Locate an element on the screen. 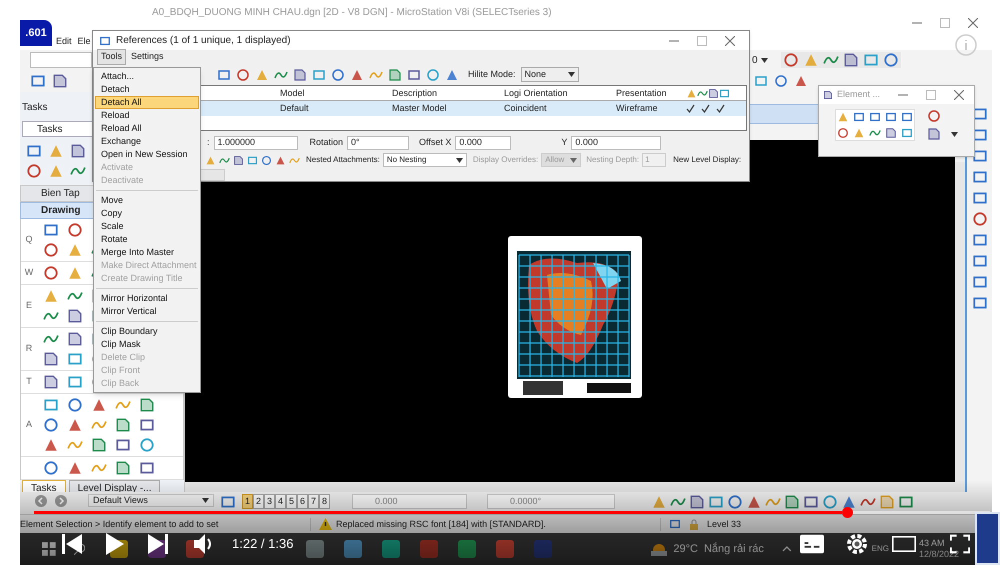 The image size is (1000, 570). close-icon is located at coordinates (973, 23).